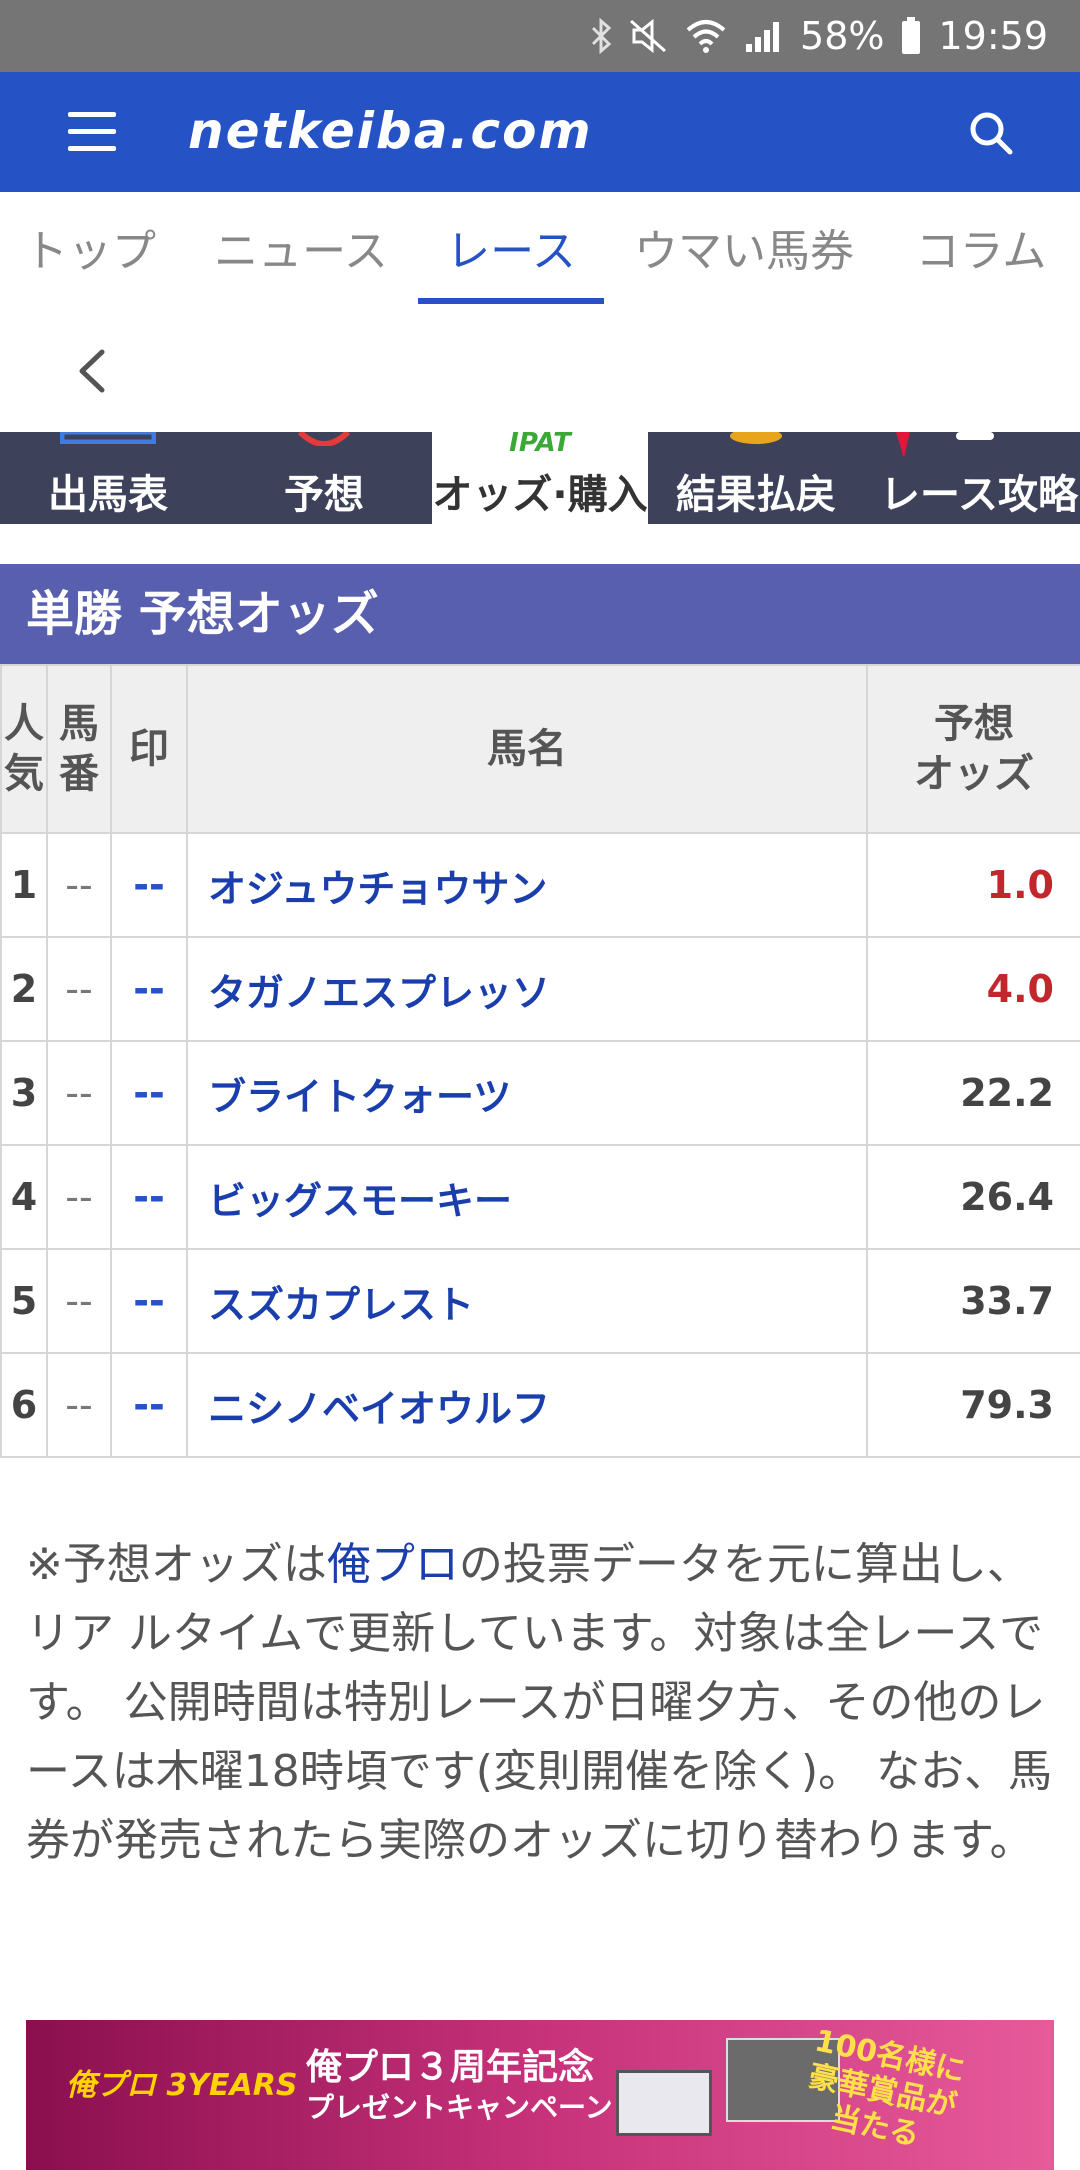 This screenshot has width=1080, height=2170. Describe the element at coordinates (601, 36) in the screenshot. I see `bluetooth-icon` at that location.